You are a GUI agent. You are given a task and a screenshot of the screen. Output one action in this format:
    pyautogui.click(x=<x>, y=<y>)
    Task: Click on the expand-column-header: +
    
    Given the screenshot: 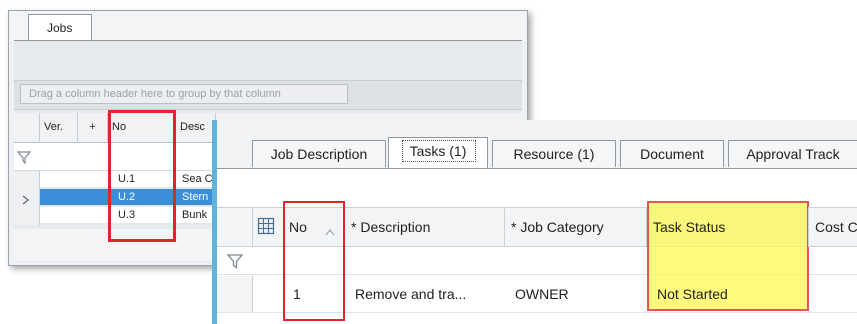 What is the action you would take?
    pyautogui.click(x=93, y=128)
    